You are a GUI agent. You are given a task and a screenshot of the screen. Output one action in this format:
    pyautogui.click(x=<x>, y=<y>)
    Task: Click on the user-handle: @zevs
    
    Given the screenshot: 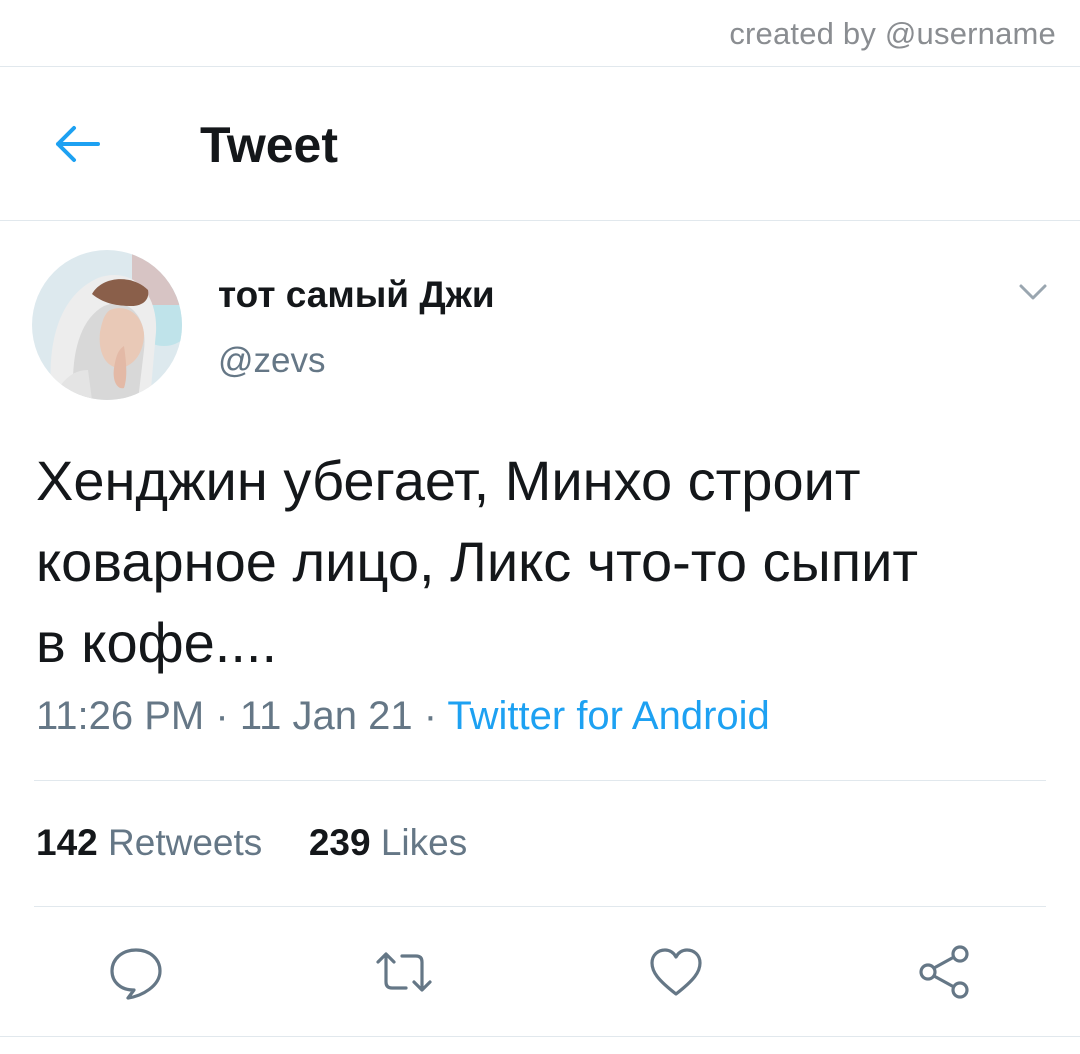 What is the action you would take?
    pyautogui.click(x=272, y=361)
    